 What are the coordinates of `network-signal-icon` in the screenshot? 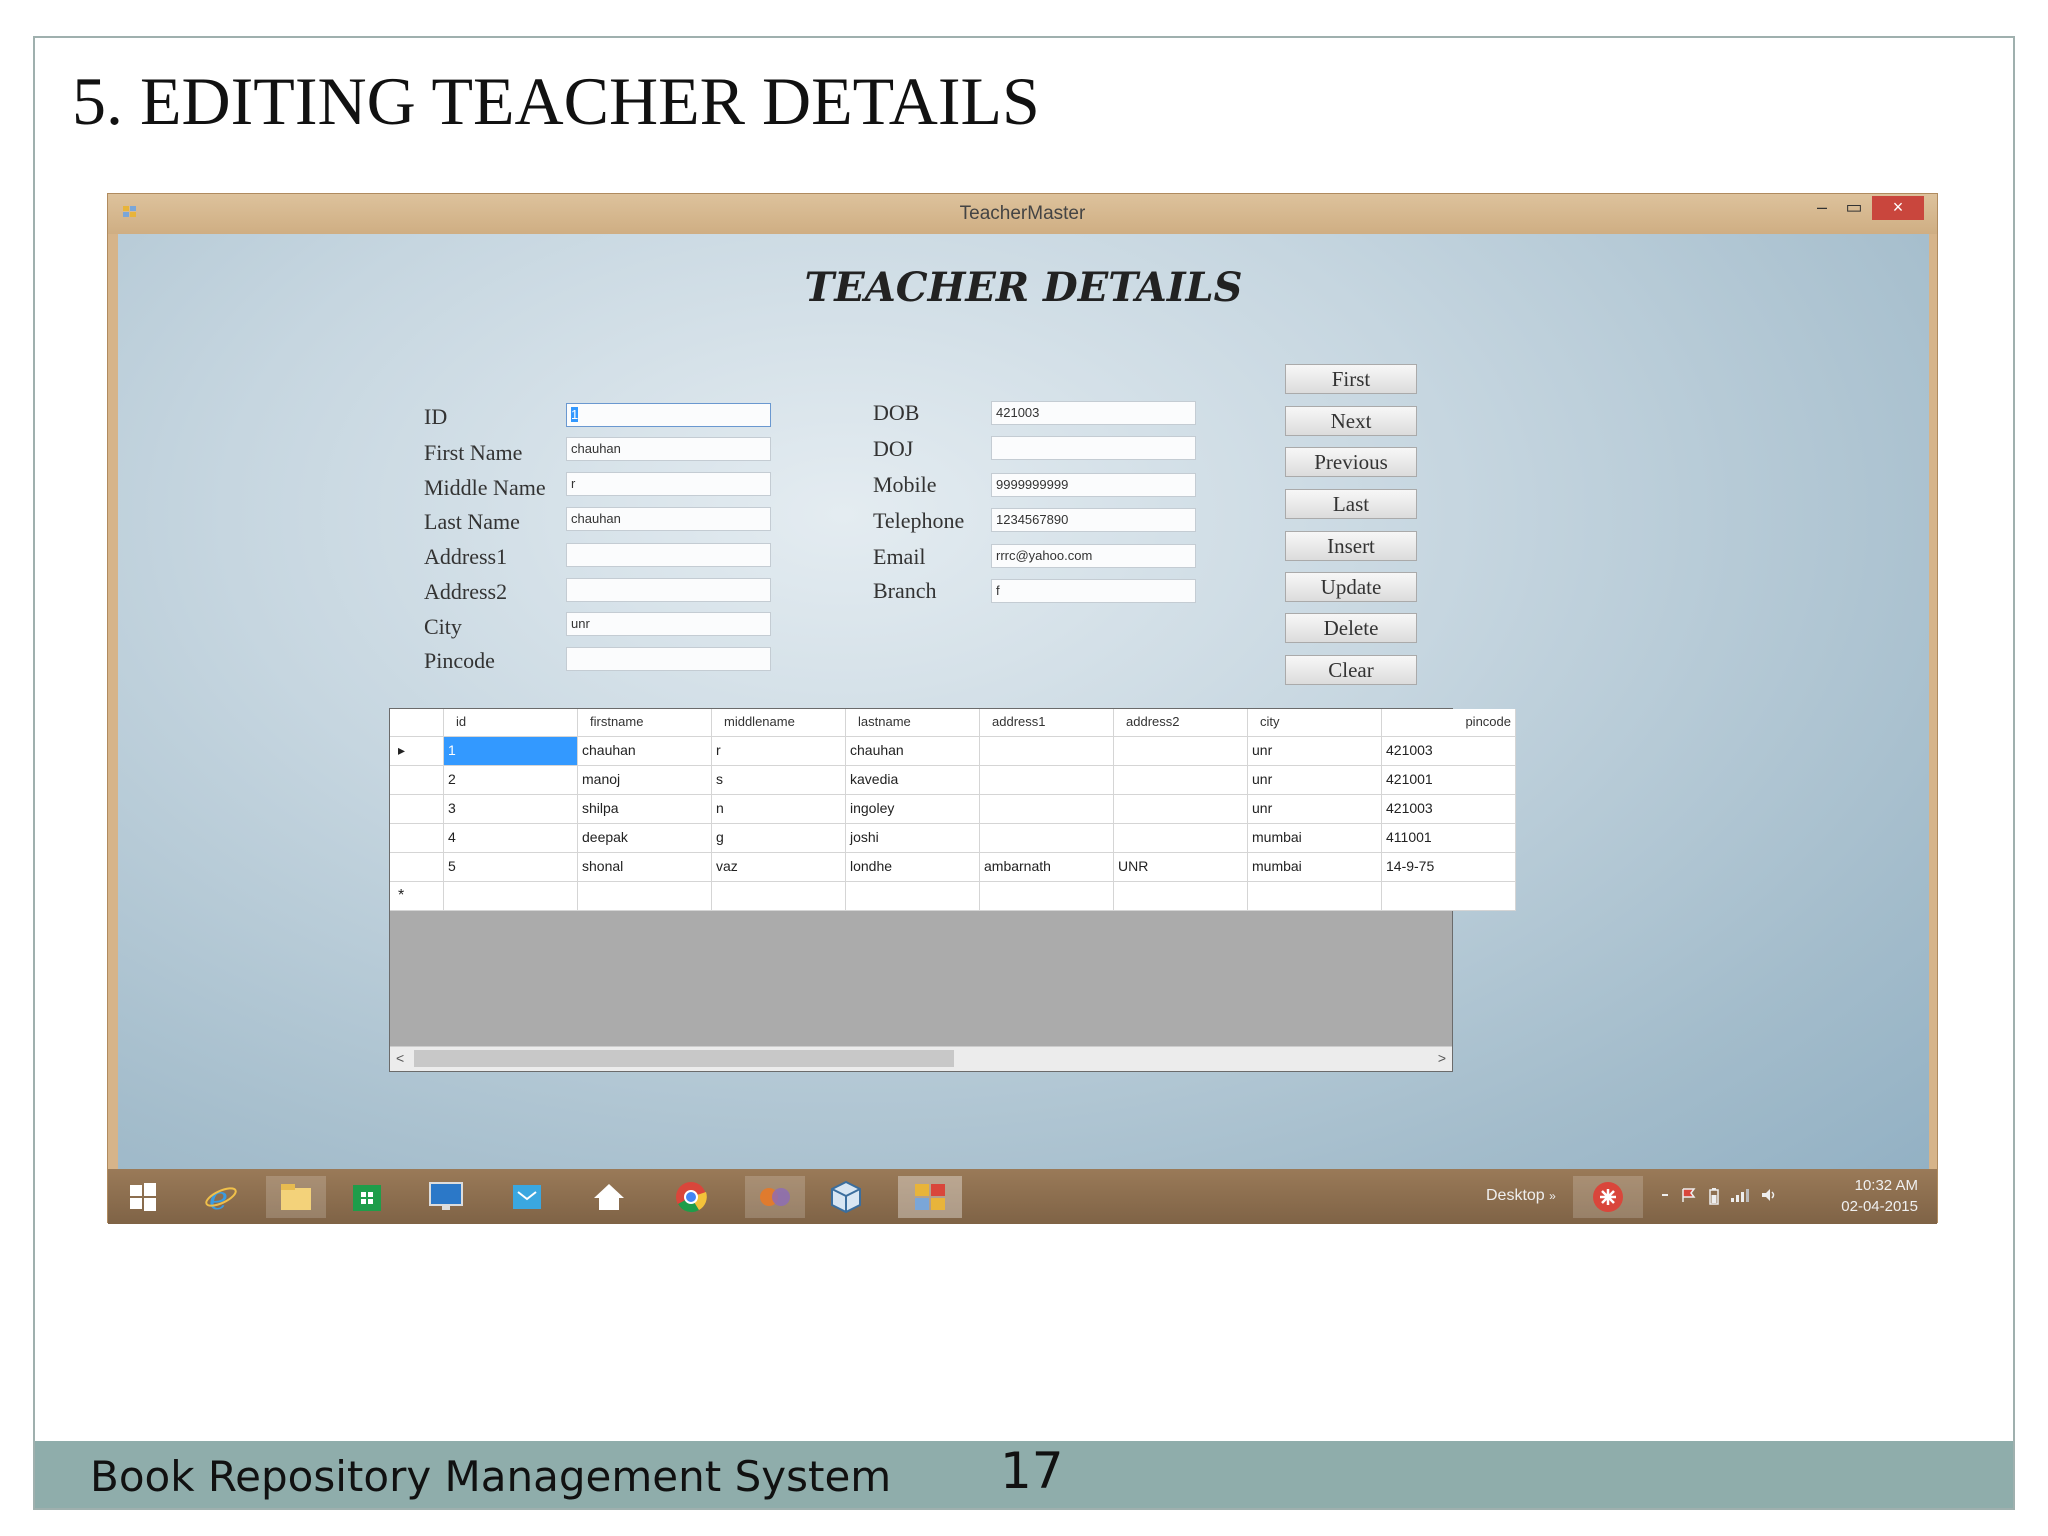 It's located at (1740, 1195).